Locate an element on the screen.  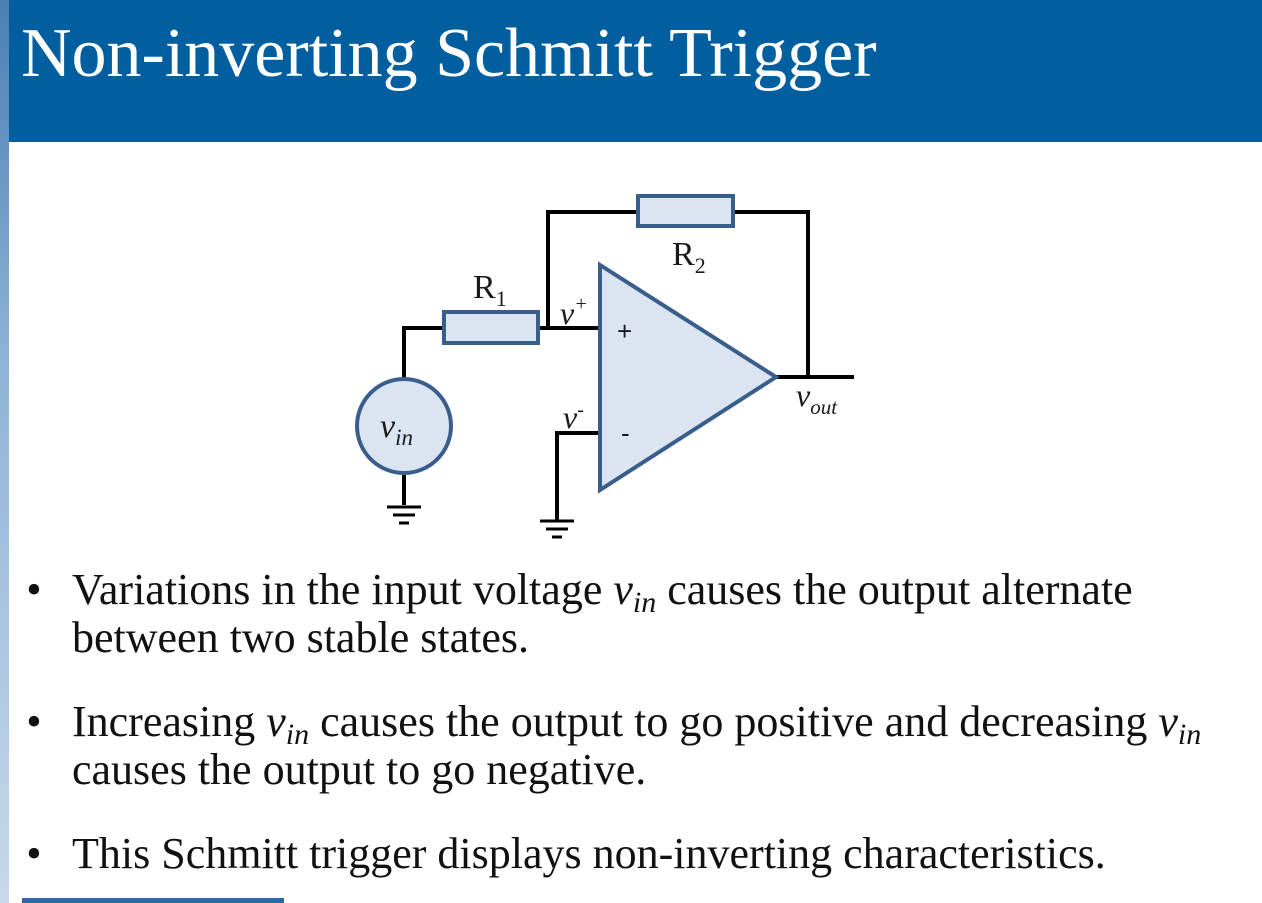
plus-sign: + is located at coordinates (624, 331).